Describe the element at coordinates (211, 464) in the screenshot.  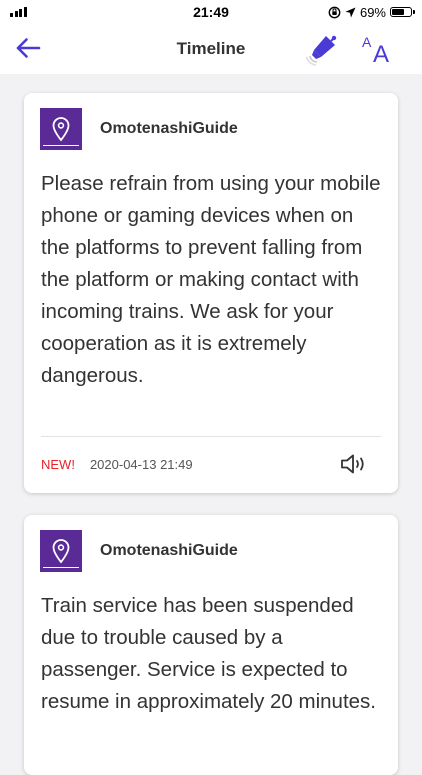
I see `card-footer: NEW! 2020-04-13 21:49` at that location.